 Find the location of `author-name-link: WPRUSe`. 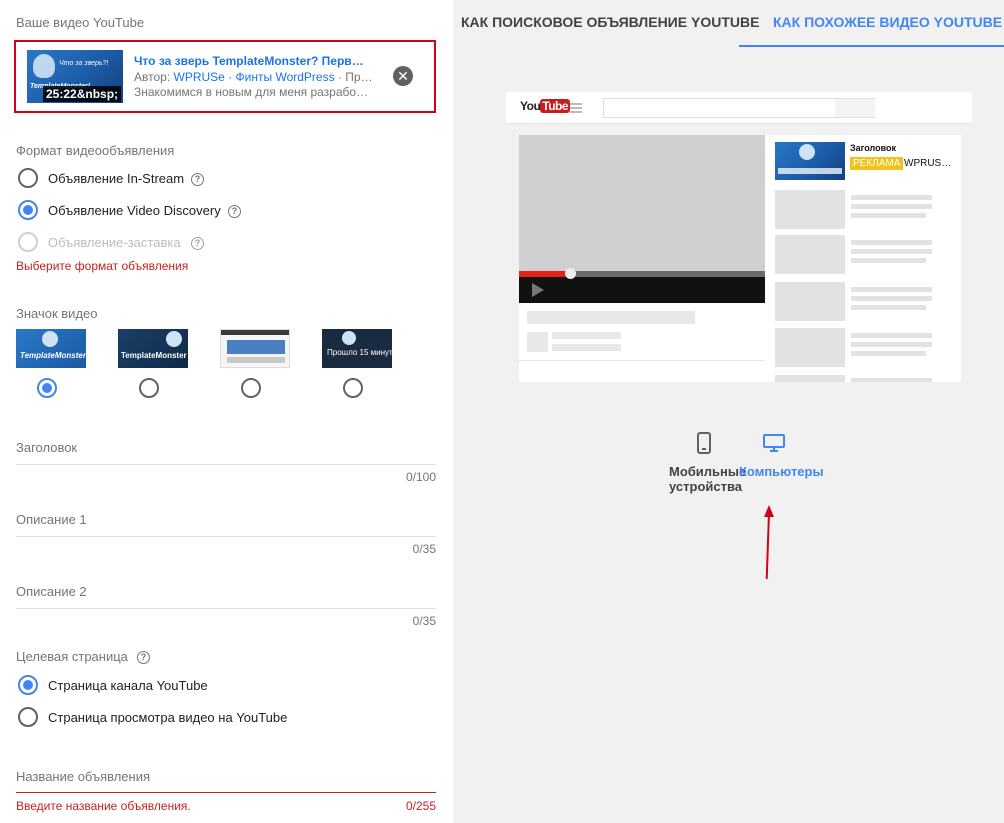

author-name-link: WPRUSe is located at coordinates (199, 77).